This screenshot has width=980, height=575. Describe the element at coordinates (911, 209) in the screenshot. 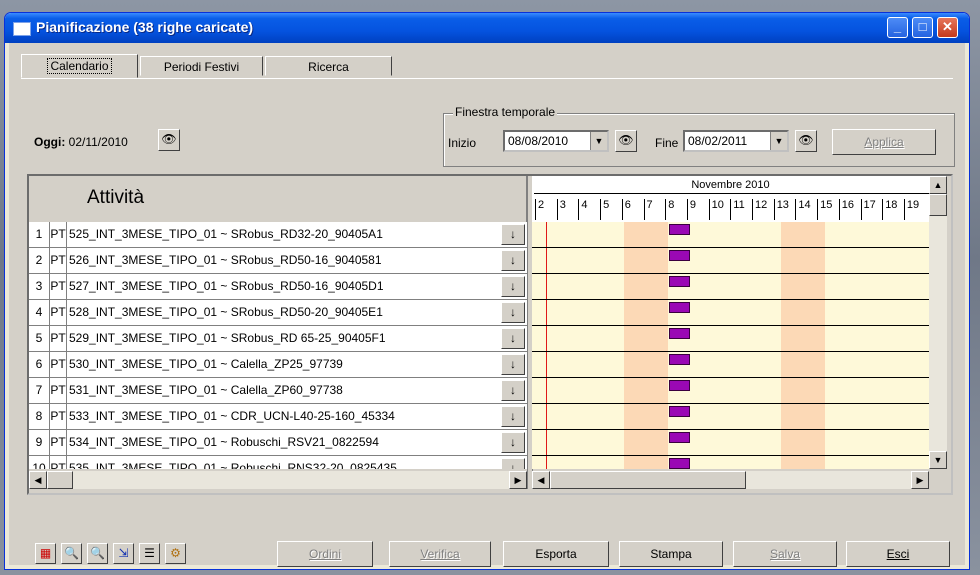

I see `day-label: 19` at that location.